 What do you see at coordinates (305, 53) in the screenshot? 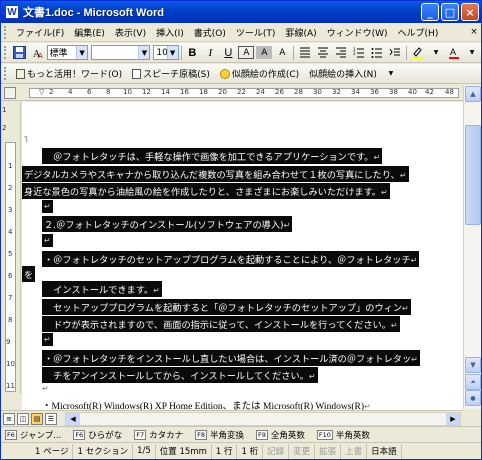
I see `align-justify-icon` at bounding box center [305, 53].